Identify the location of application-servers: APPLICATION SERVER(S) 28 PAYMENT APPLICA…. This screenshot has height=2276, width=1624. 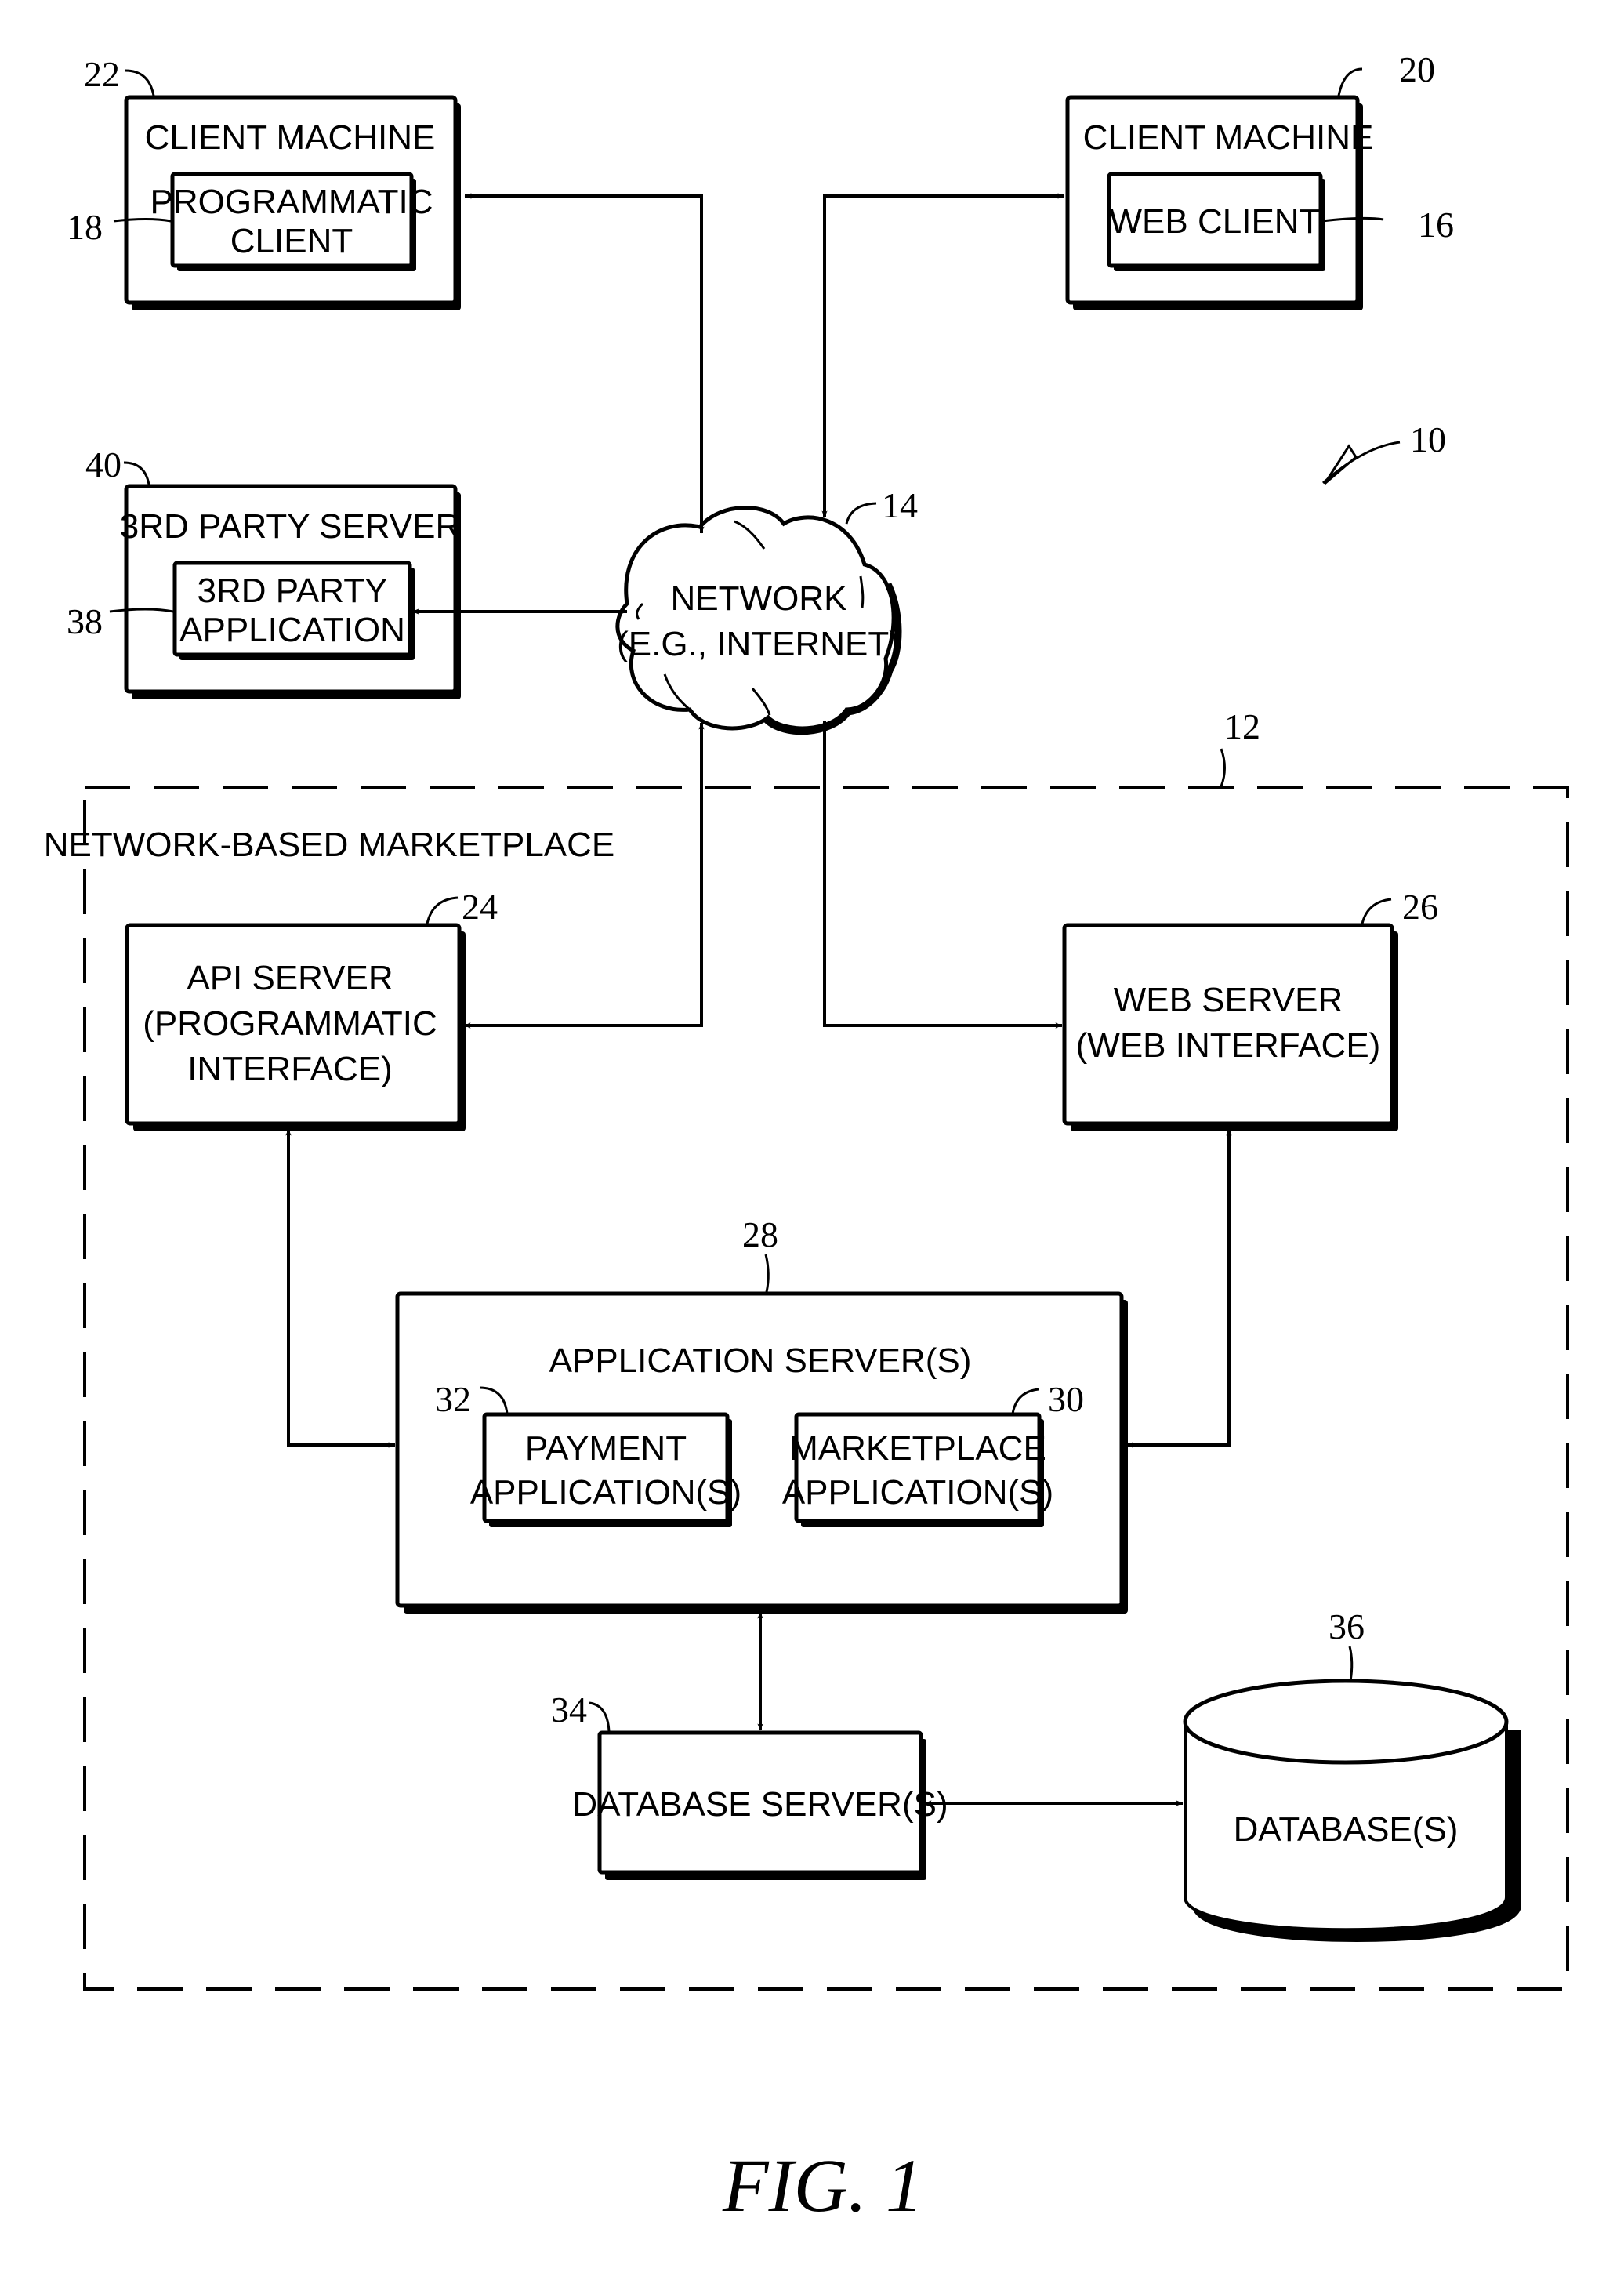
(762, 1414).